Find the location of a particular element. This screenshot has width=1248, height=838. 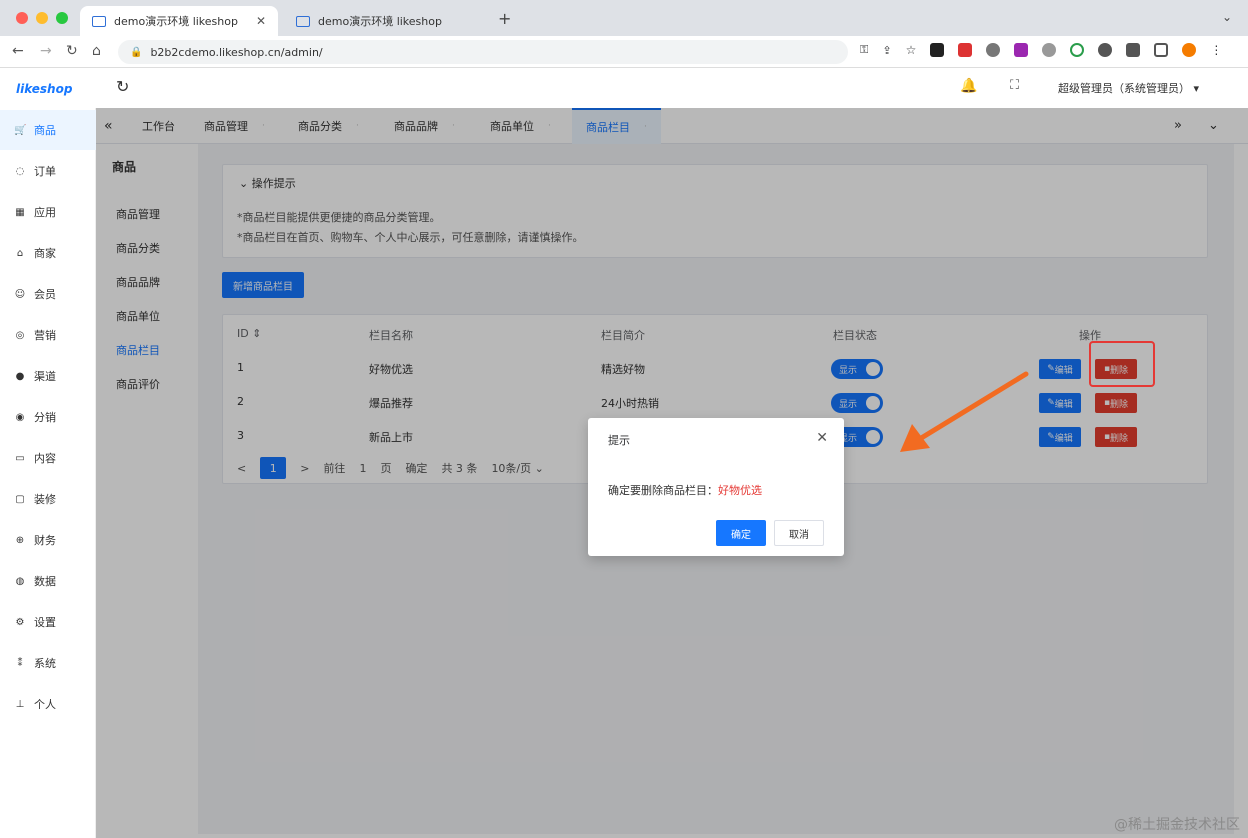

fullscreen-icon: ⛶ is located at coordinates (1014, 85).